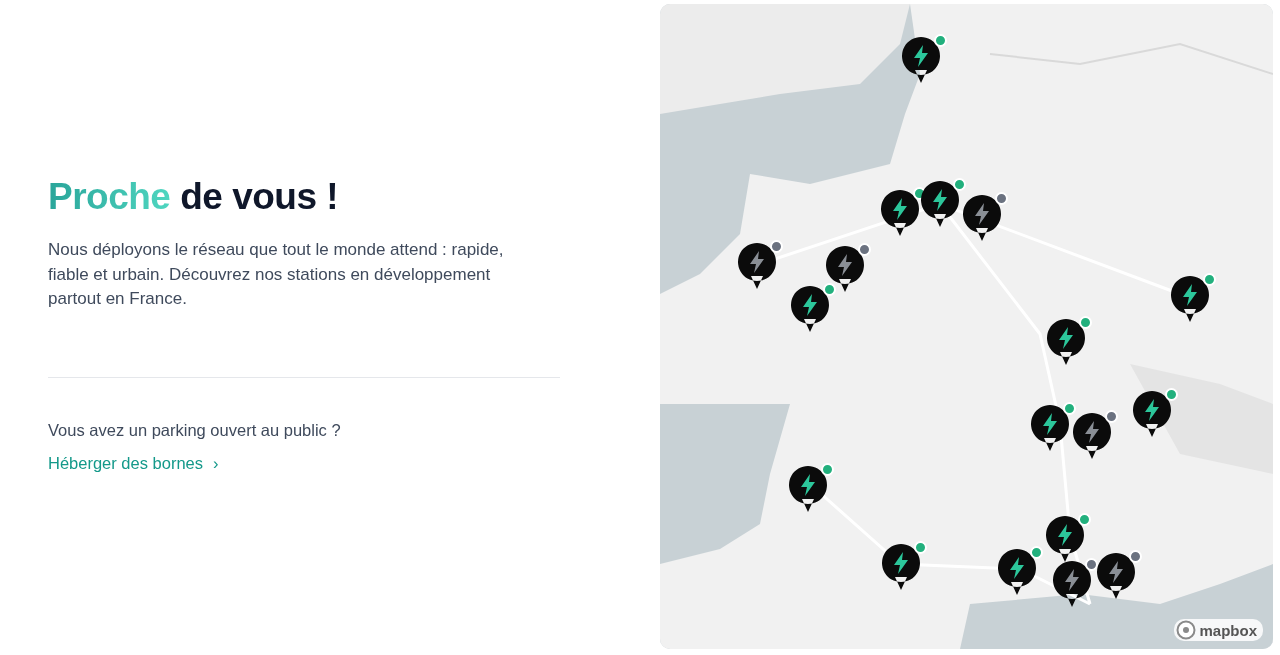 The height and width of the screenshot is (655, 1280). I want to click on map-logo: mapbox, so click(1218, 630).